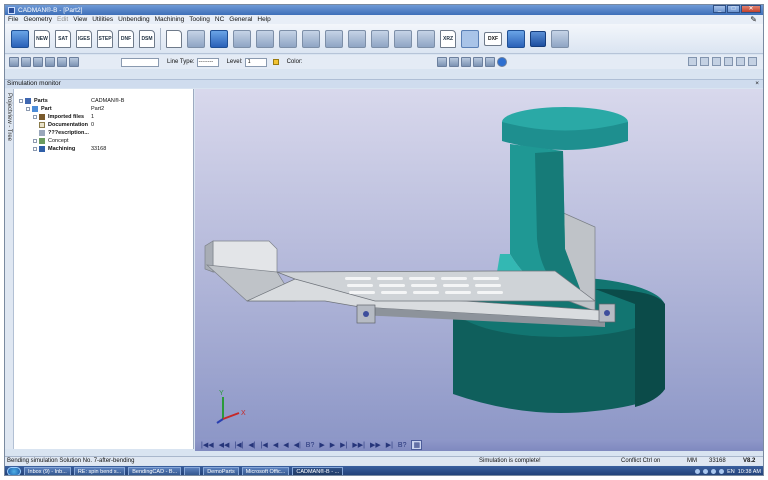 This screenshot has width=768, height=480. Describe the element at coordinates (751, 9) in the screenshot. I see `close-button: ✕` at that location.